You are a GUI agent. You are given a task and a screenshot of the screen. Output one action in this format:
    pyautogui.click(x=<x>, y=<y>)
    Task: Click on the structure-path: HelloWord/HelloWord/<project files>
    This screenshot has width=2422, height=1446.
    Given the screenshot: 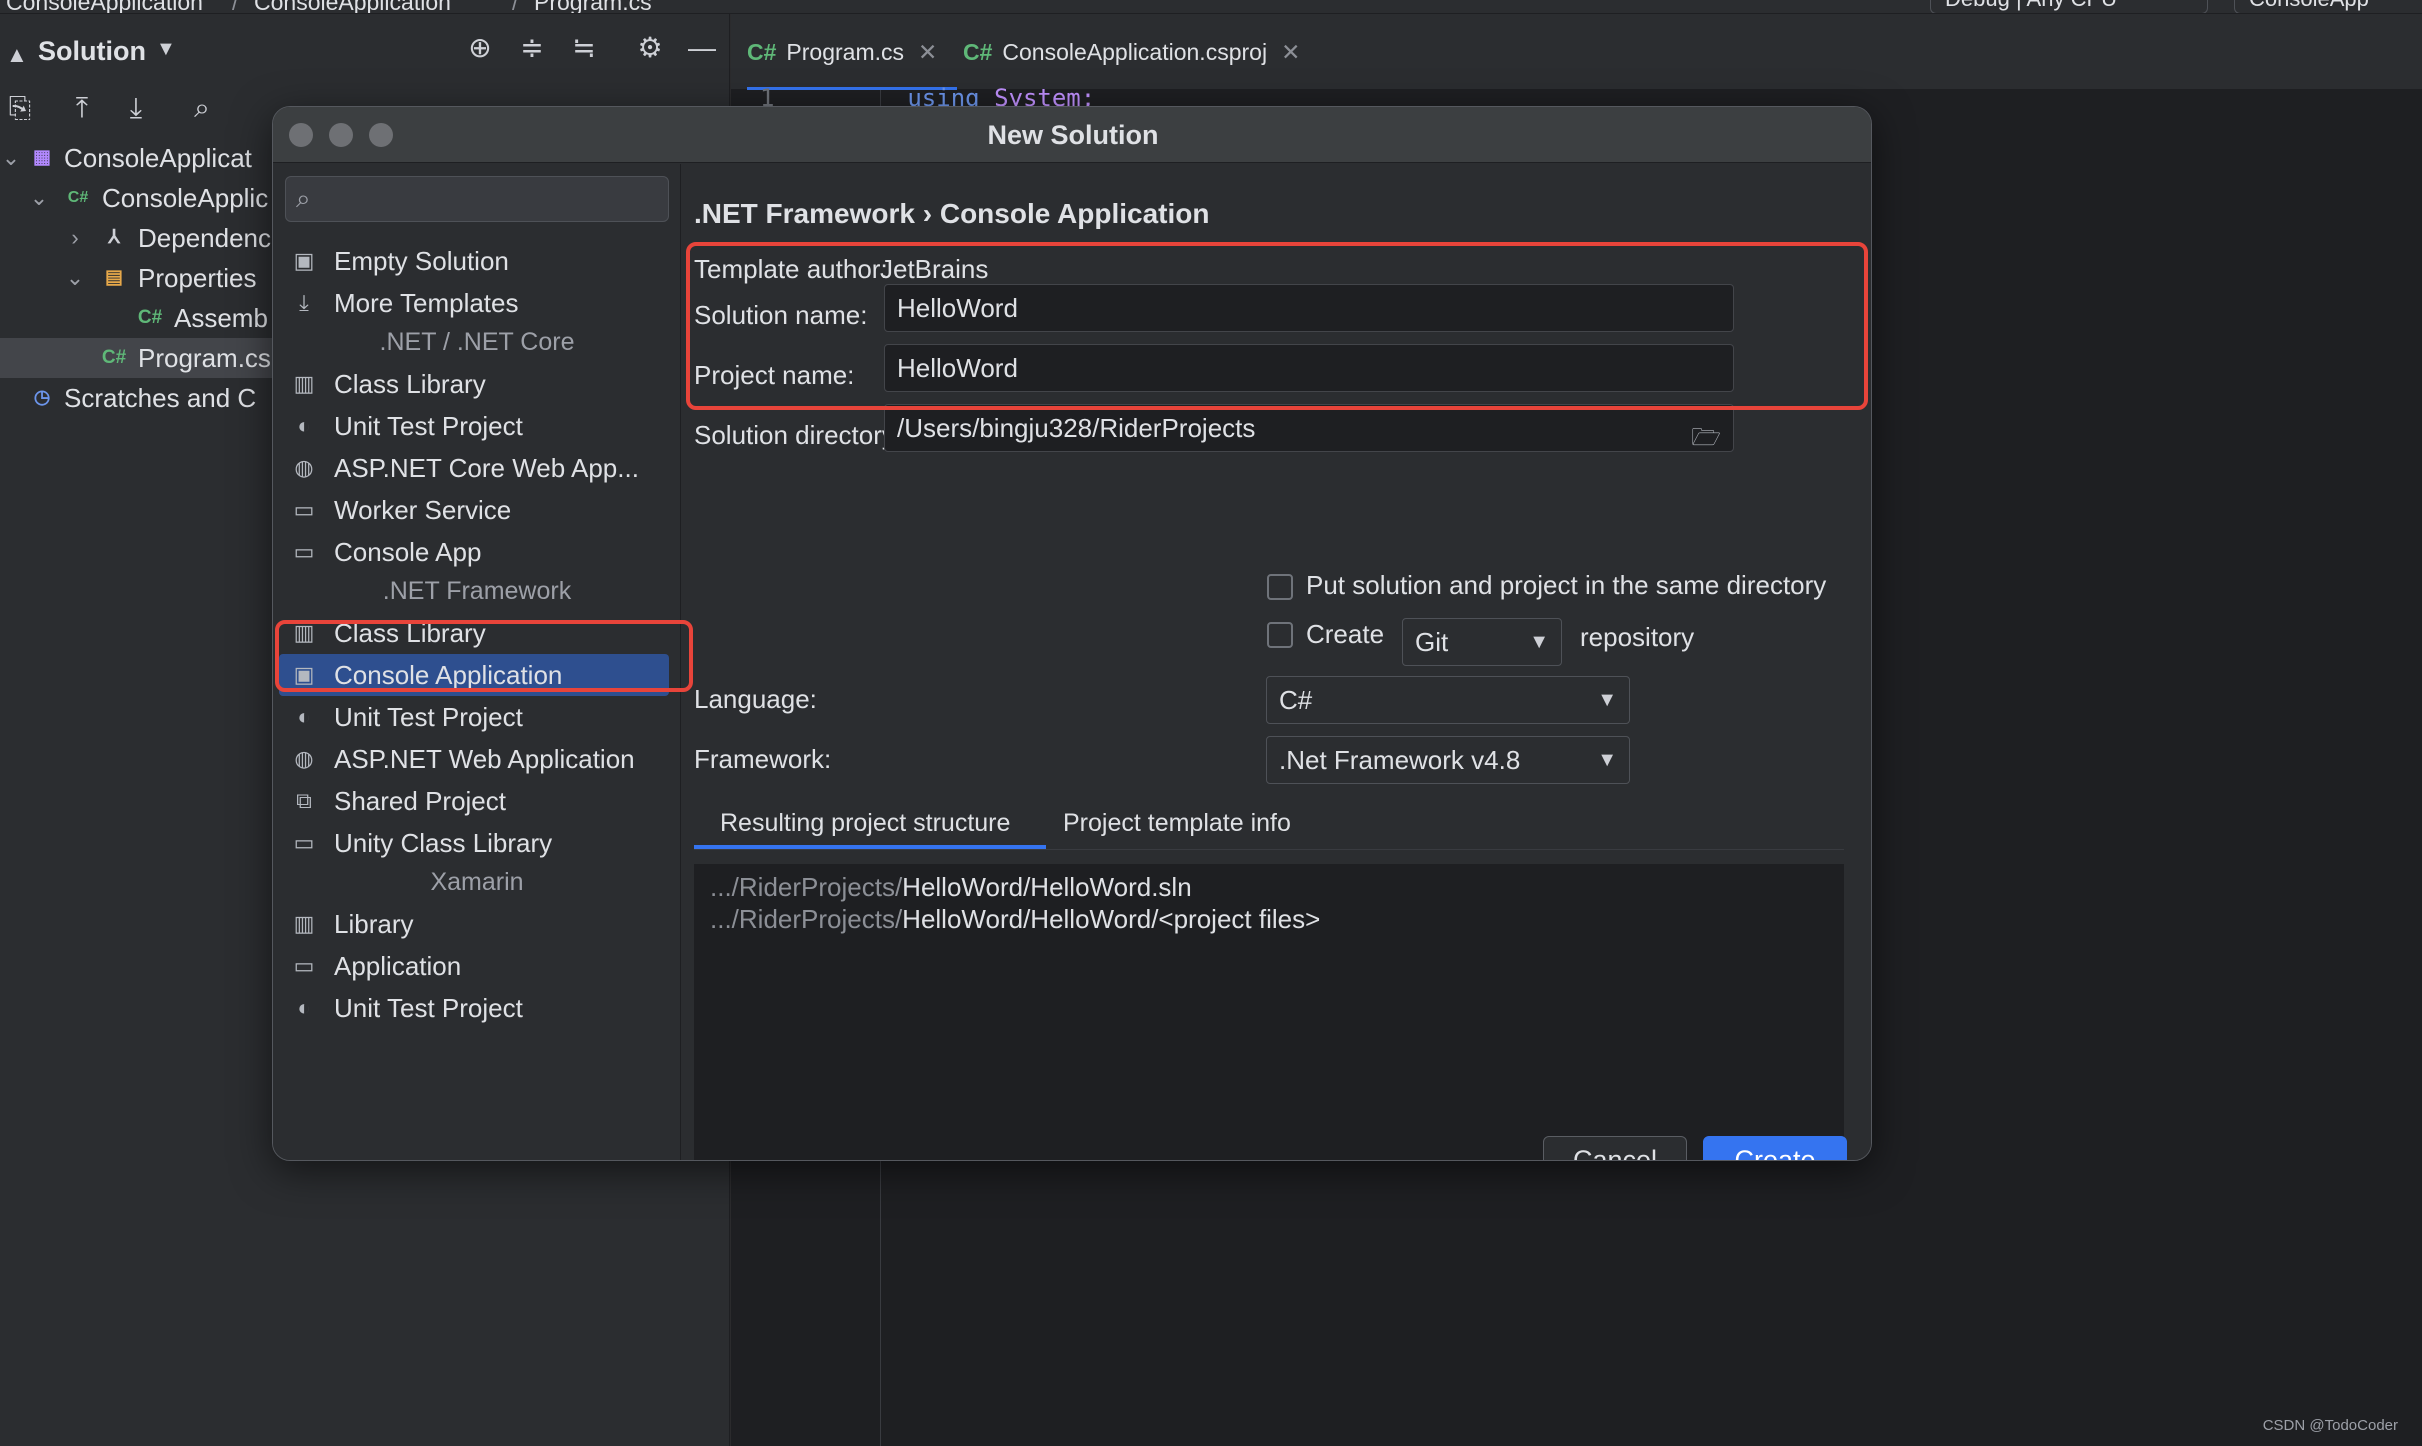 What is the action you would take?
    pyautogui.click(x=1111, y=919)
    